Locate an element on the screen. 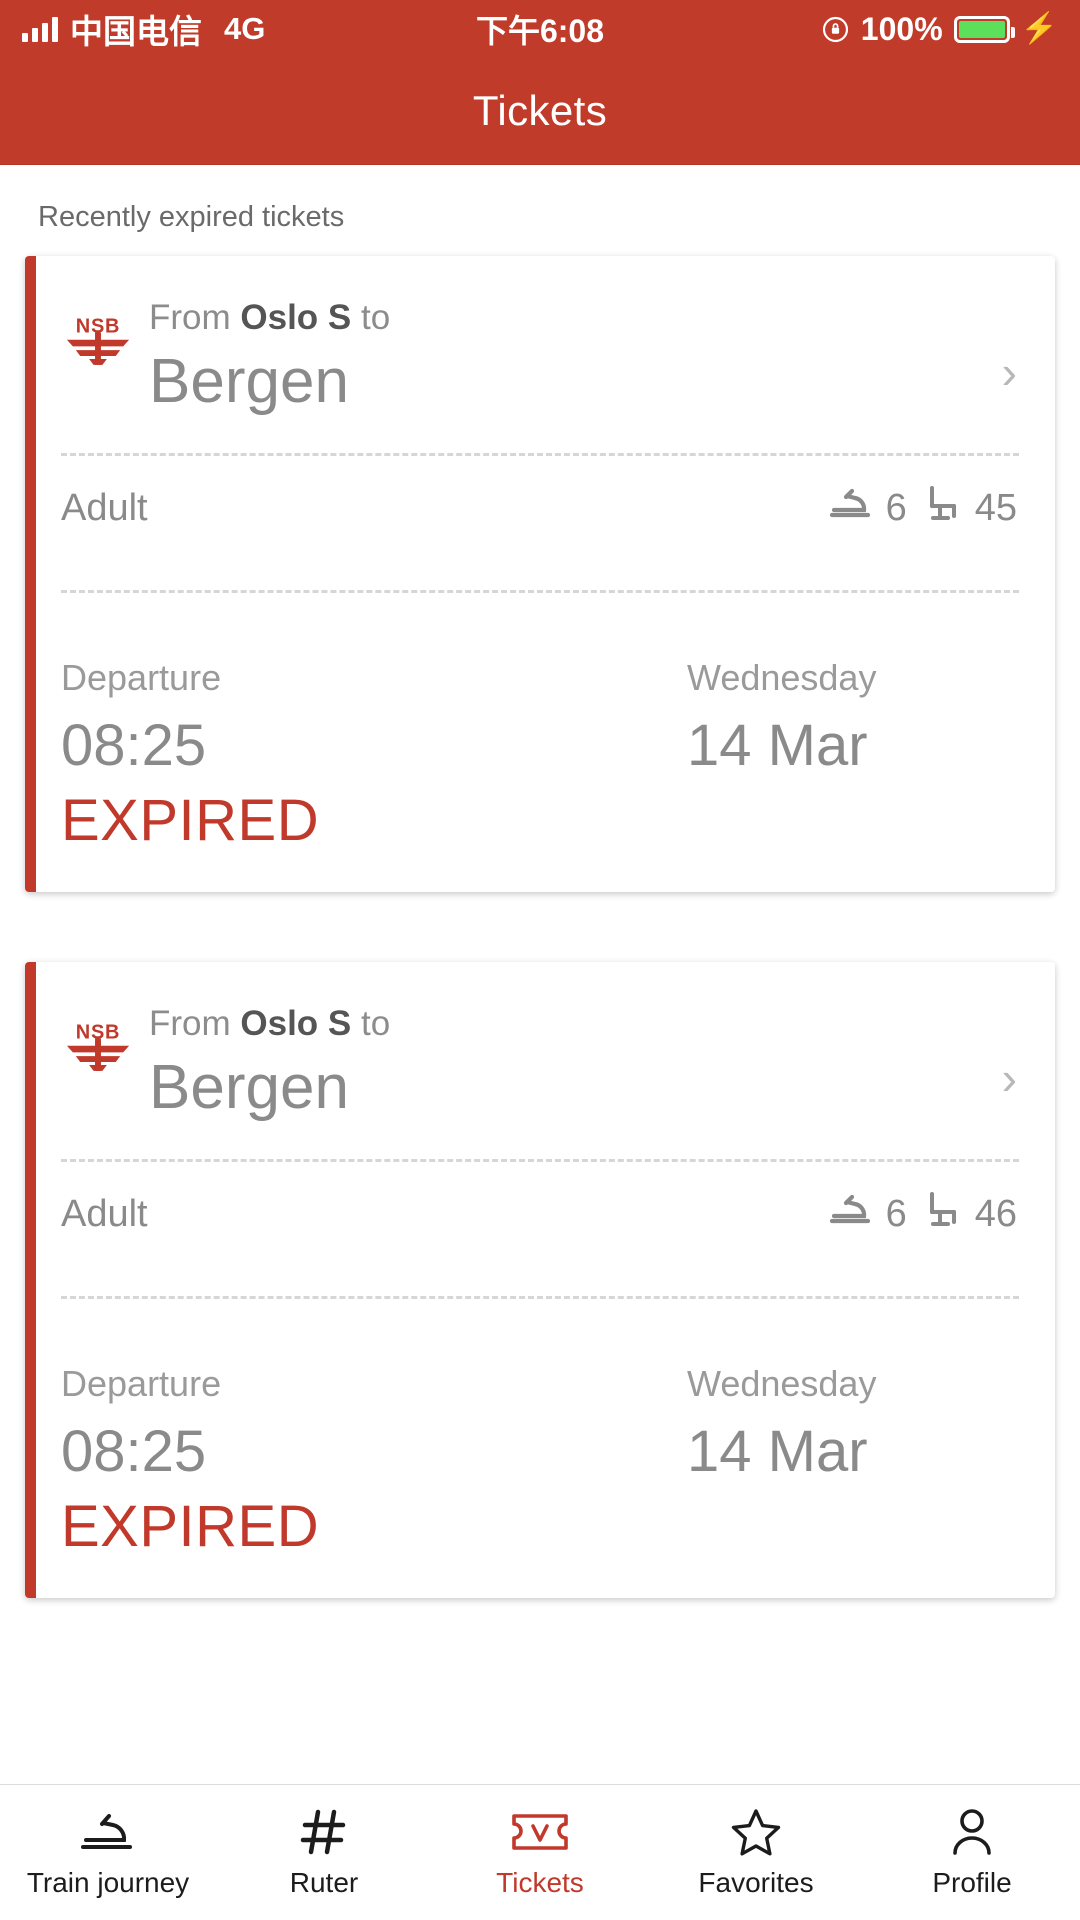  tab-profile: Profile is located at coordinates (972, 1852).